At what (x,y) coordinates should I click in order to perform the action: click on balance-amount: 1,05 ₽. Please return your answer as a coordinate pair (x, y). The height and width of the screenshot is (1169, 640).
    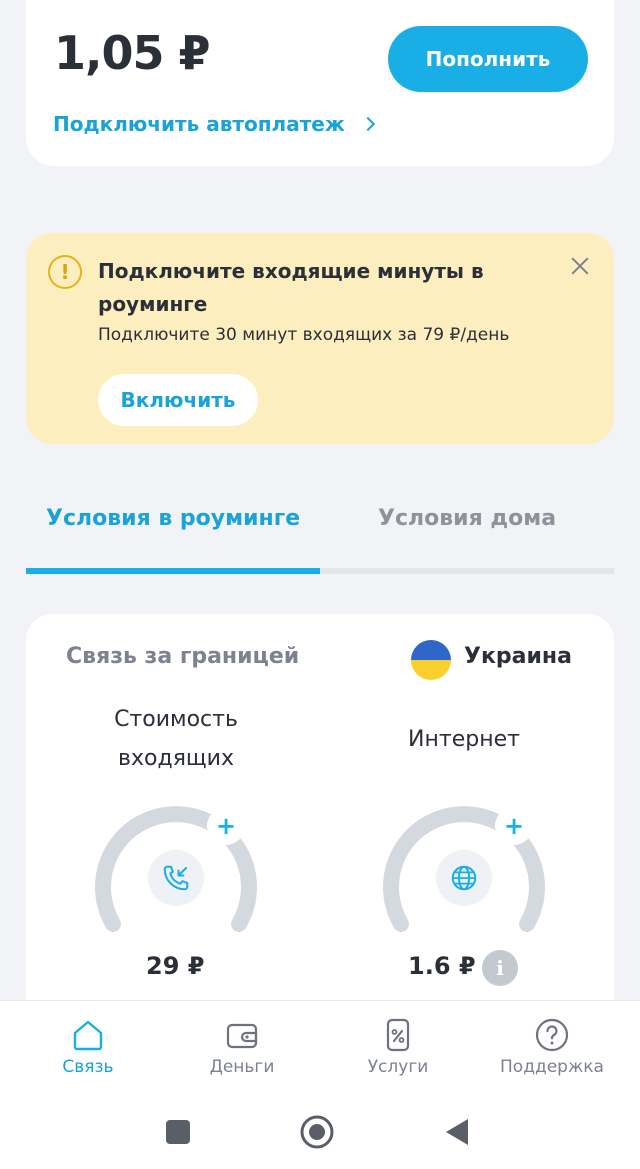
    Looking at the image, I should click on (132, 53).